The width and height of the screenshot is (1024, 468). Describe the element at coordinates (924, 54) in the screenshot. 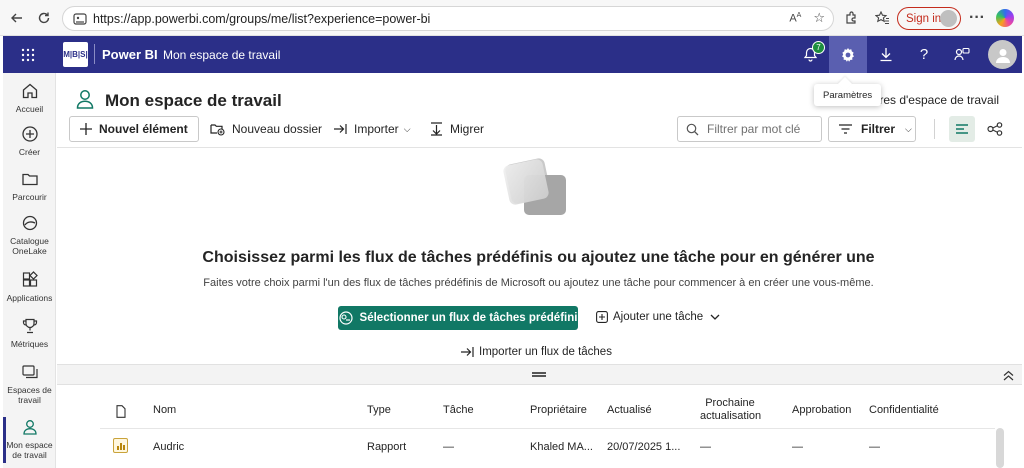

I see `help-button: ?` at that location.